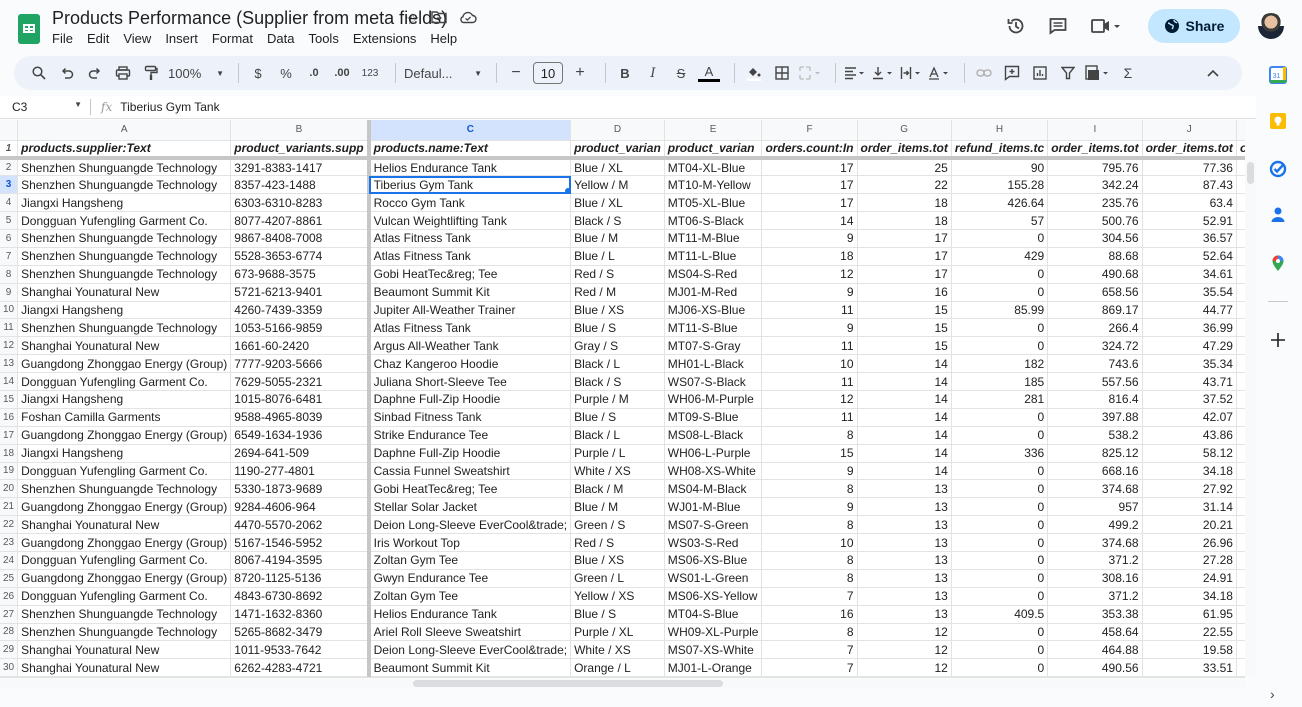 Image resolution: width=1302 pixels, height=707 pixels. Describe the element at coordinates (470, 578) in the screenshot. I see `cell: Gwyn Endurance Tee` at that location.